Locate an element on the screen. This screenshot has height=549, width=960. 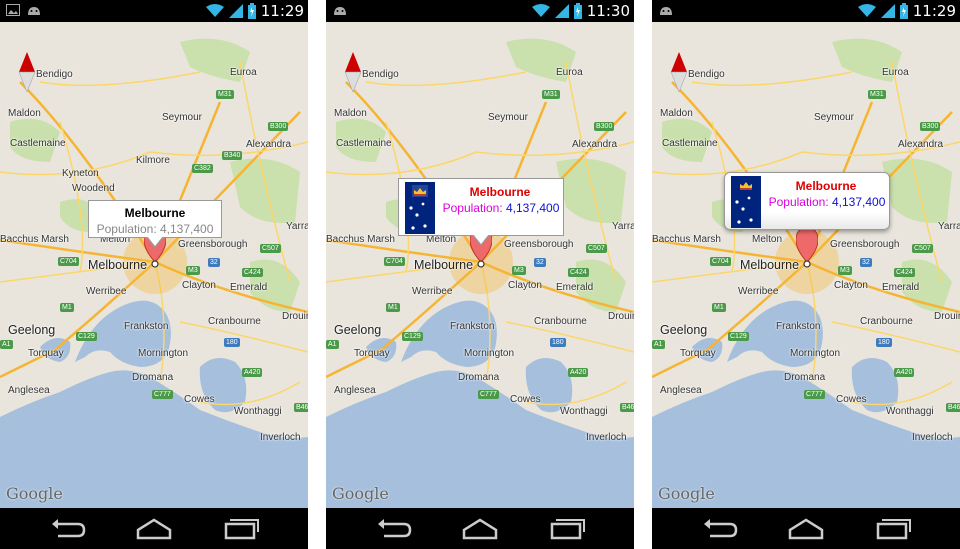
map-label-kyneton: Kyneton is located at coordinates (80, 173).